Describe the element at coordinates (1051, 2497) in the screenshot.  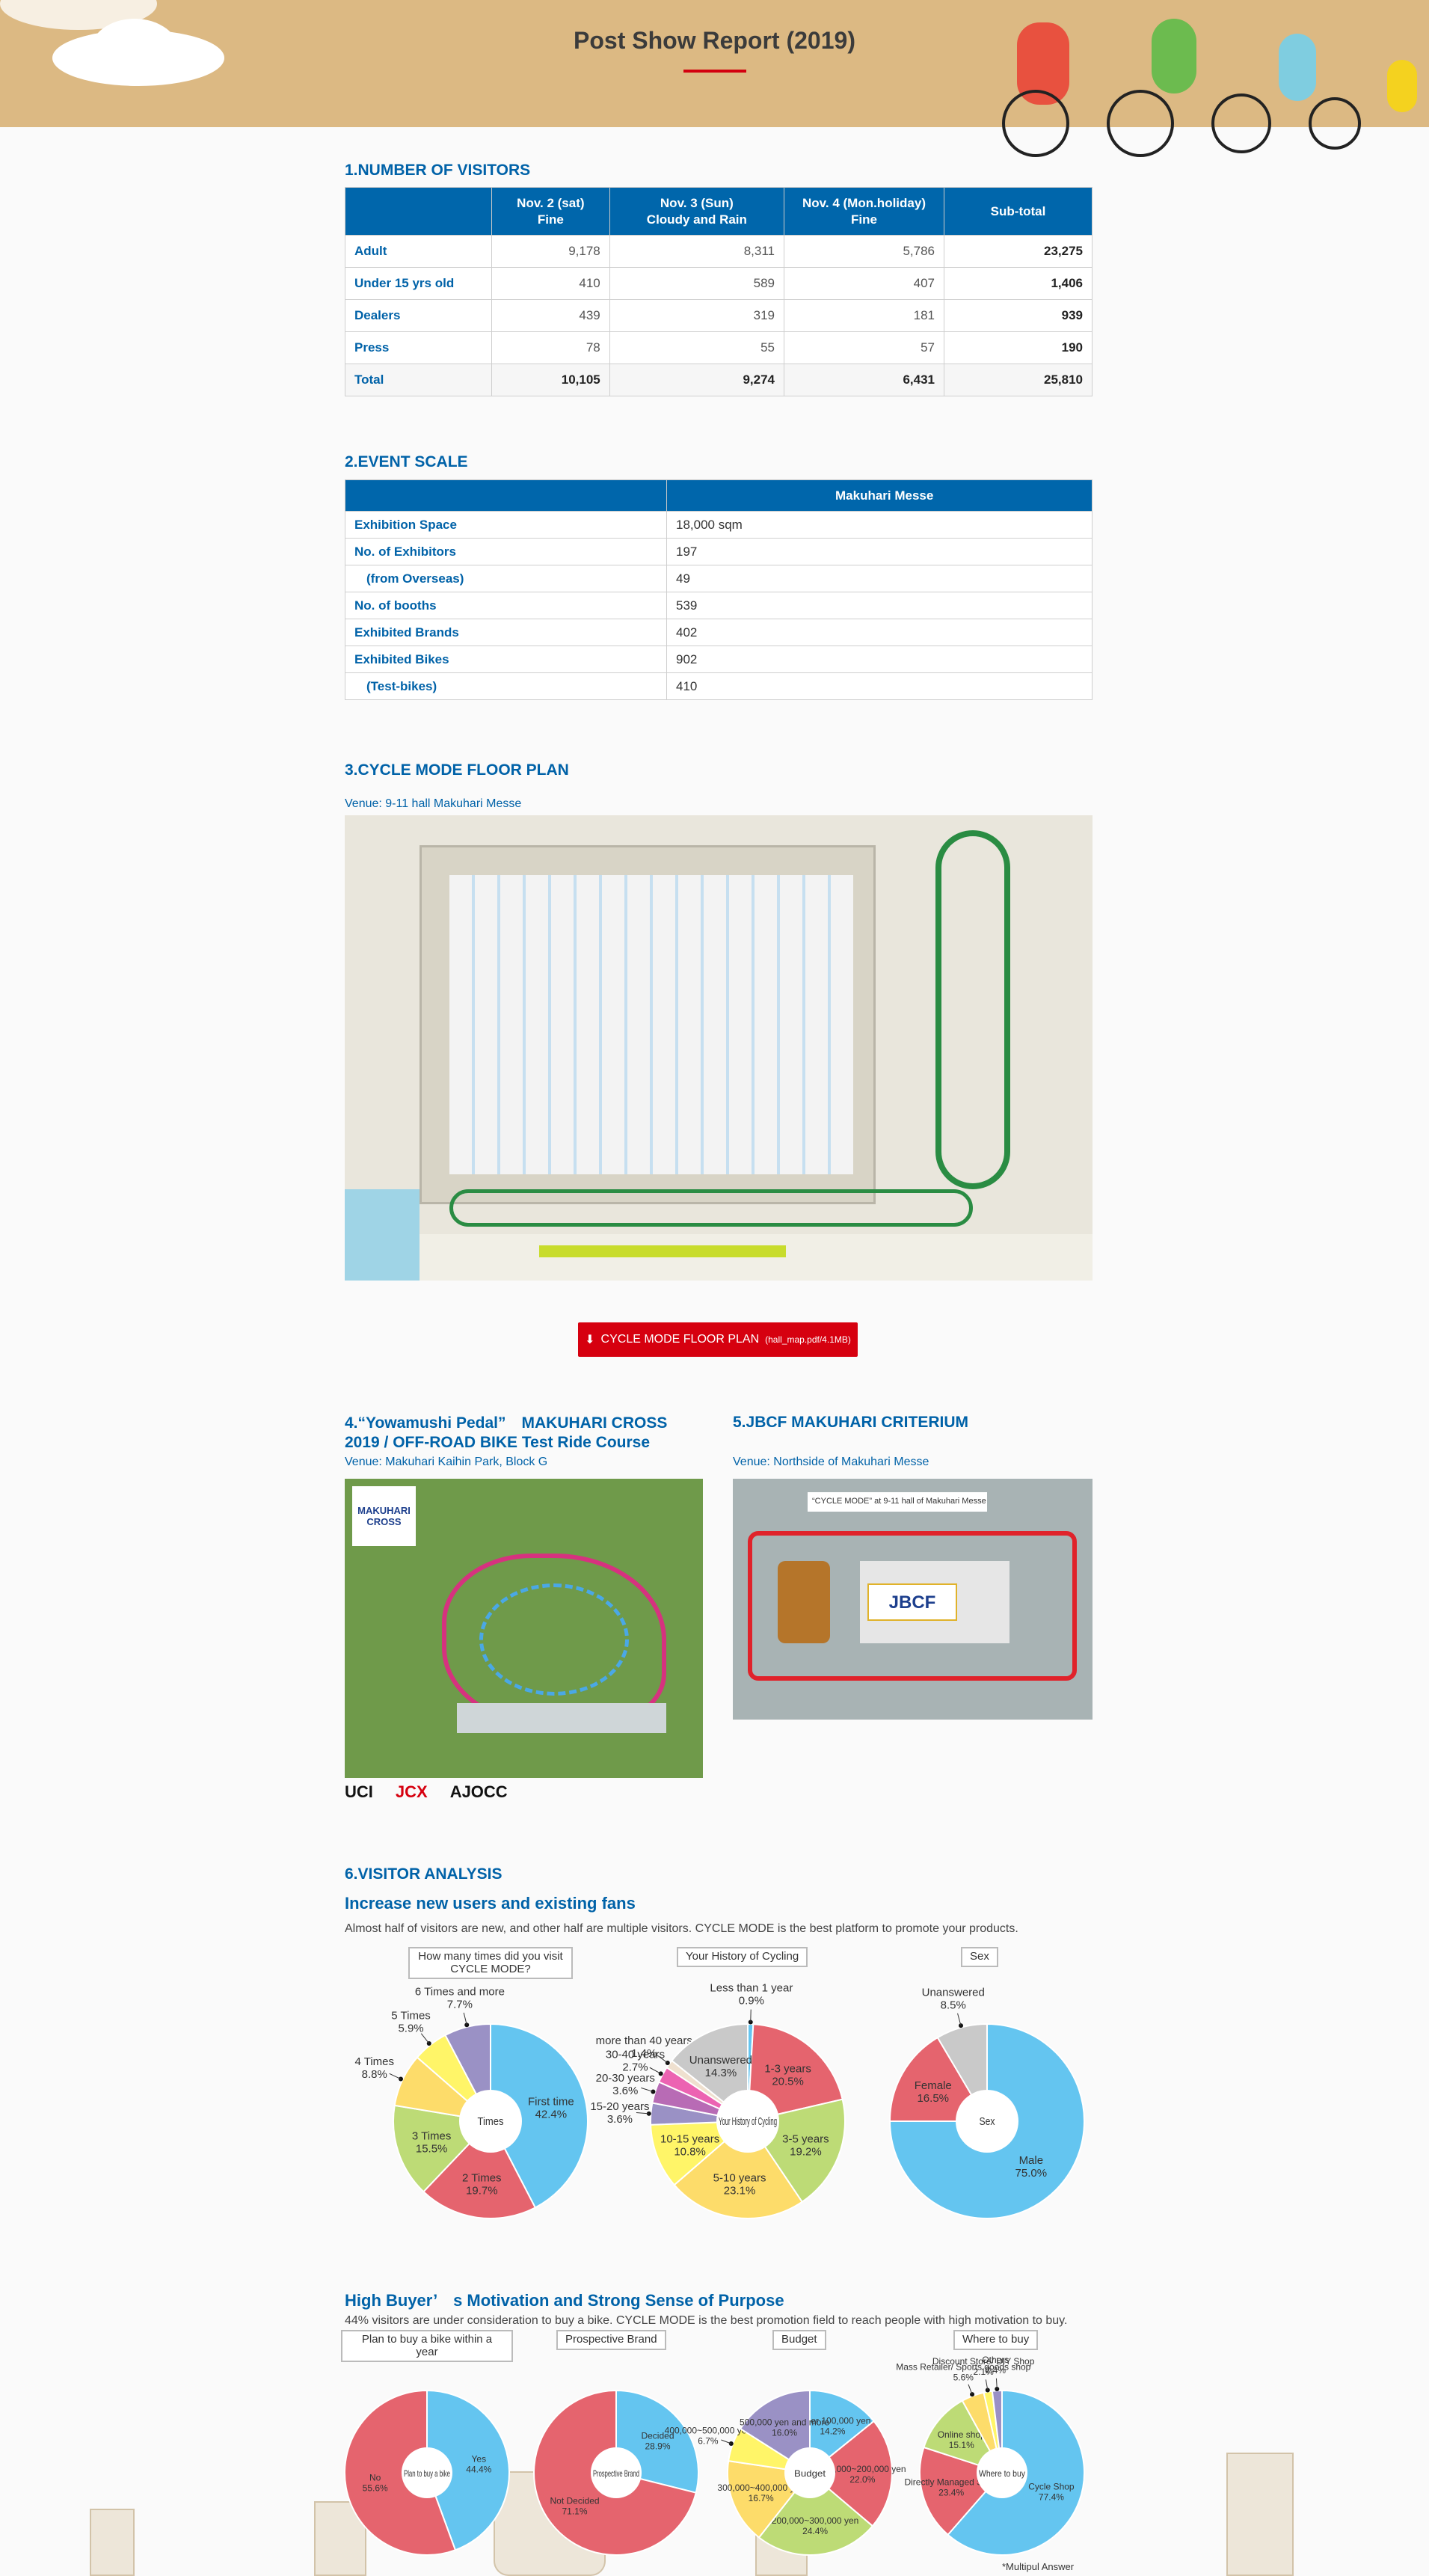
I see `slice-value: 77.4%` at that location.